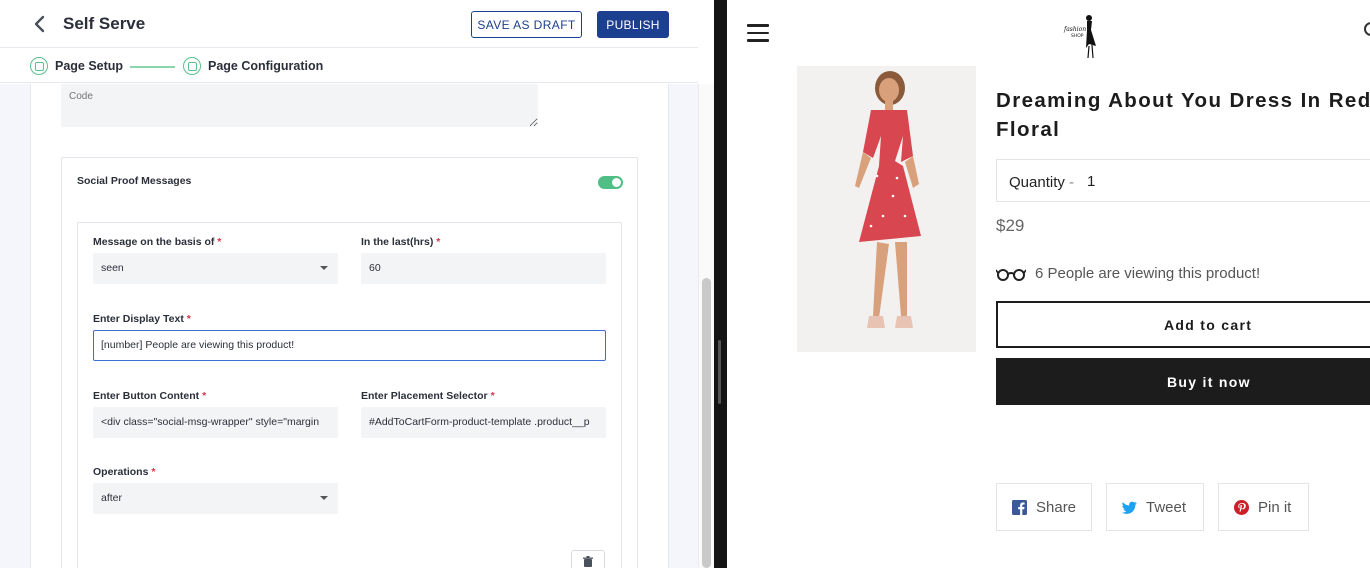  I want to click on message-basis-select: seen, so click(215, 268).